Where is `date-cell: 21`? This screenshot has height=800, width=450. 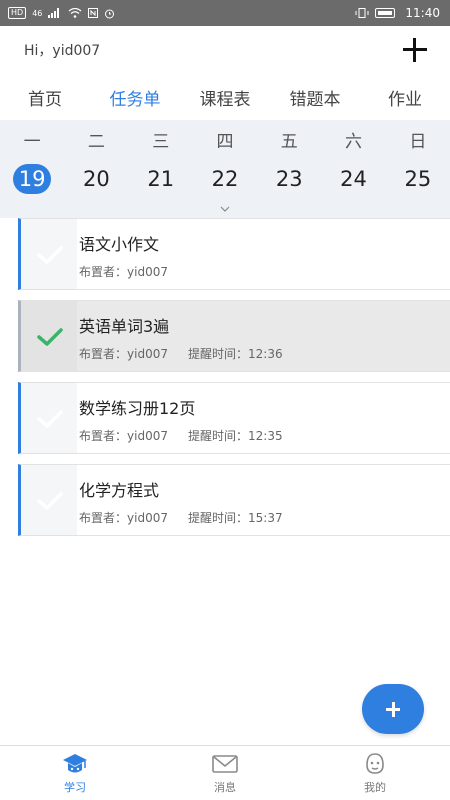
date-cell: 21 is located at coordinates (161, 179).